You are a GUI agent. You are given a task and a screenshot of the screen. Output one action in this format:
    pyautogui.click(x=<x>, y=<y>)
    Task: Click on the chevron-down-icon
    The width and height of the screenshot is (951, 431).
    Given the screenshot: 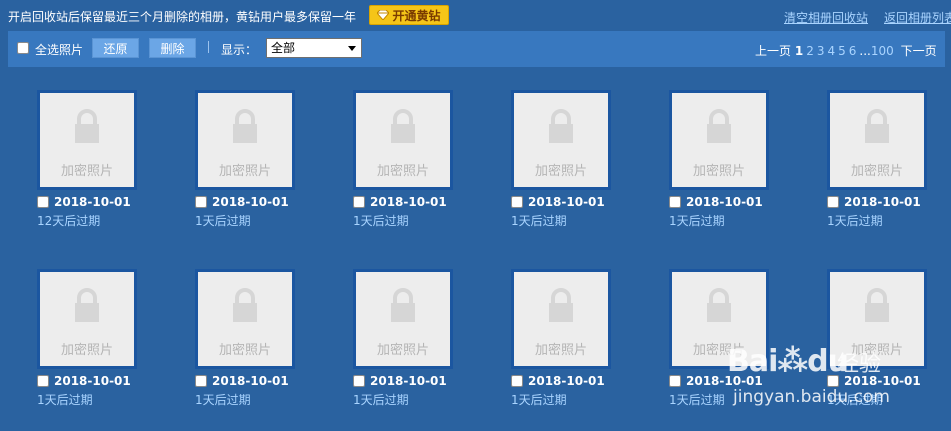 What is the action you would take?
    pyautogui.click(x=352, y=48)
    